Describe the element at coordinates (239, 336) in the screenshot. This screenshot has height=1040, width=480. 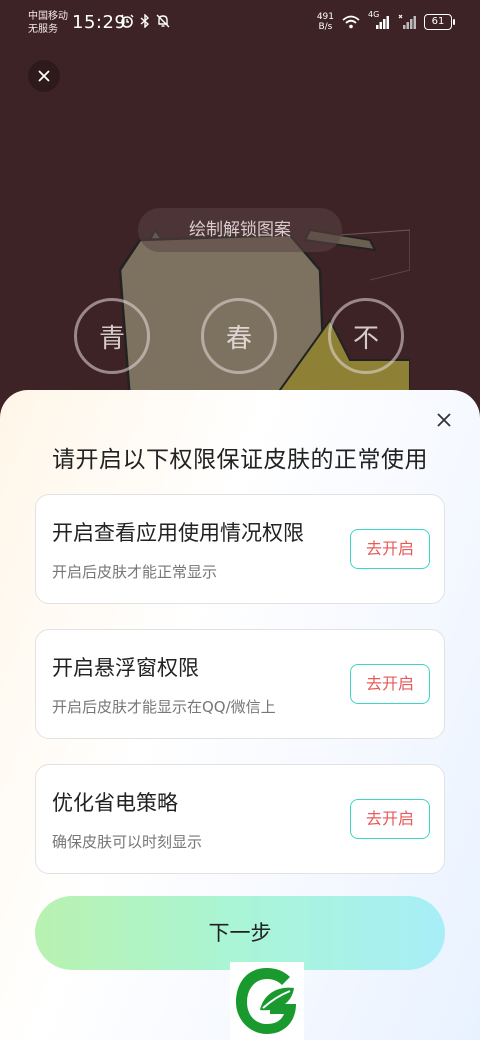
I see `pattern-node: 春` at that location.